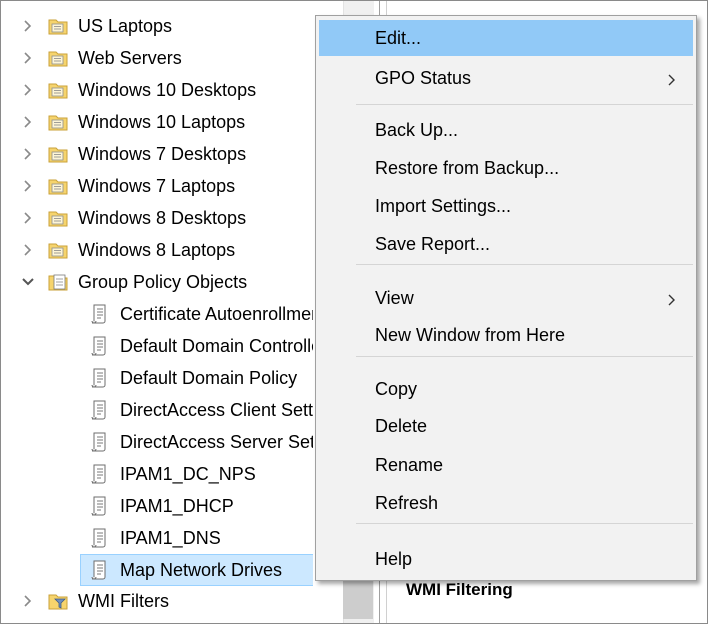 The image size is (708, 624). What do you see at coordinates (396, 388) in the screenshot?
I see `menu-item-label: Copy` at bounding box center [396, 388].